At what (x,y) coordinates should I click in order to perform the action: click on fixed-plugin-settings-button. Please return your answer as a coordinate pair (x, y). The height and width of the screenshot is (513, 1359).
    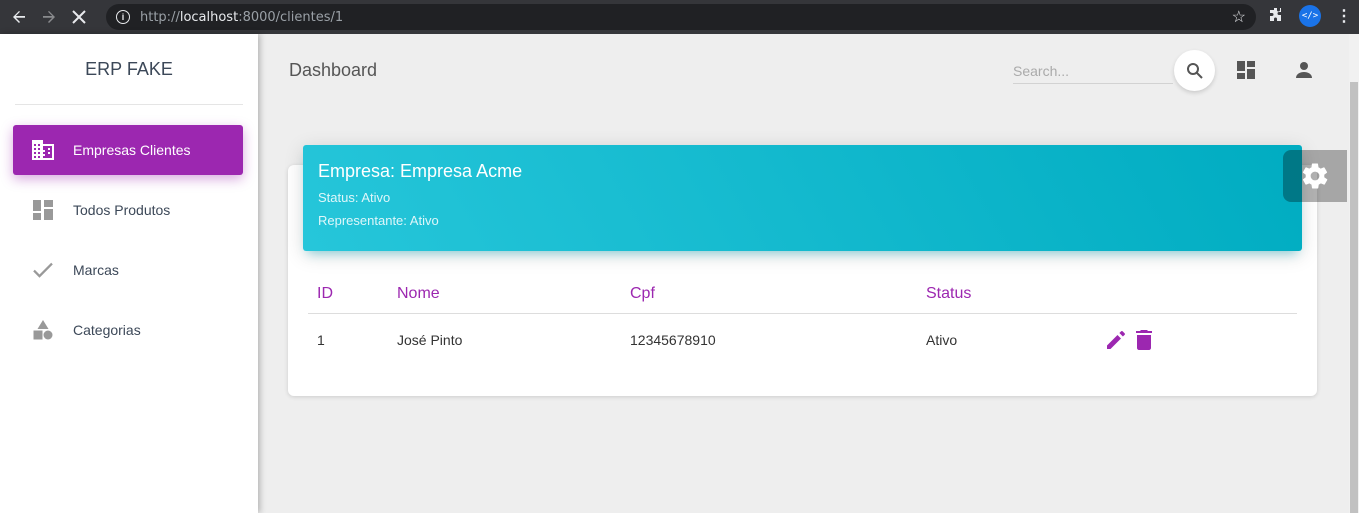
    Looking at the image, I should click on (1315, 176).